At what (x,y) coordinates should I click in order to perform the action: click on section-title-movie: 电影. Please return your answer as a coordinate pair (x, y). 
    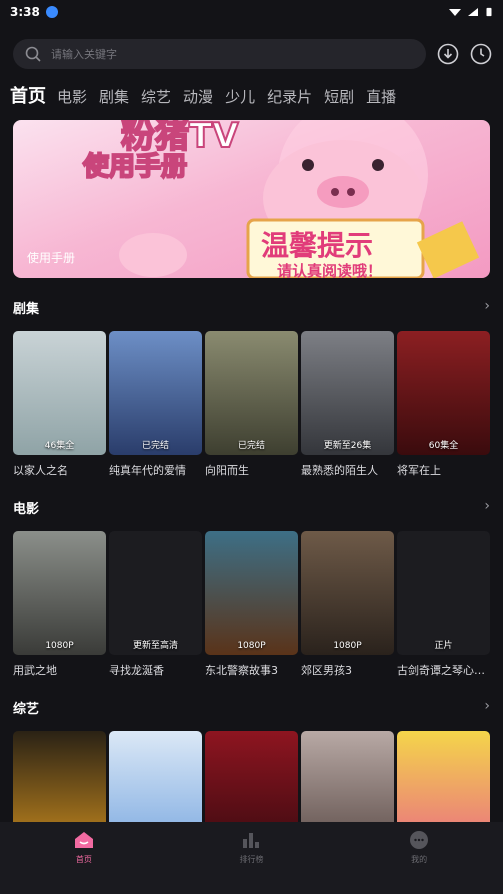
    Looking at the image, I should click on (26, 507).